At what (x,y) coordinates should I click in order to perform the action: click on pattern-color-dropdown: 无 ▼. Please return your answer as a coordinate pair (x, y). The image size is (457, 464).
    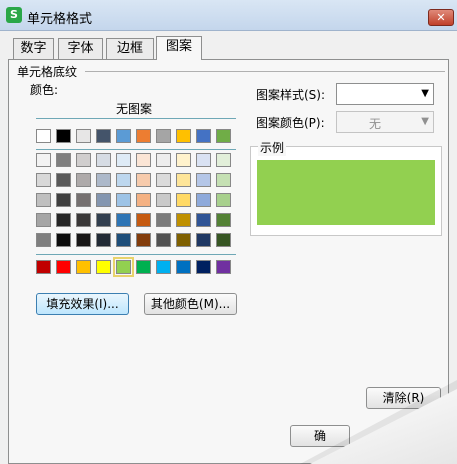
    Looking at the image, I should click on (385, 122).